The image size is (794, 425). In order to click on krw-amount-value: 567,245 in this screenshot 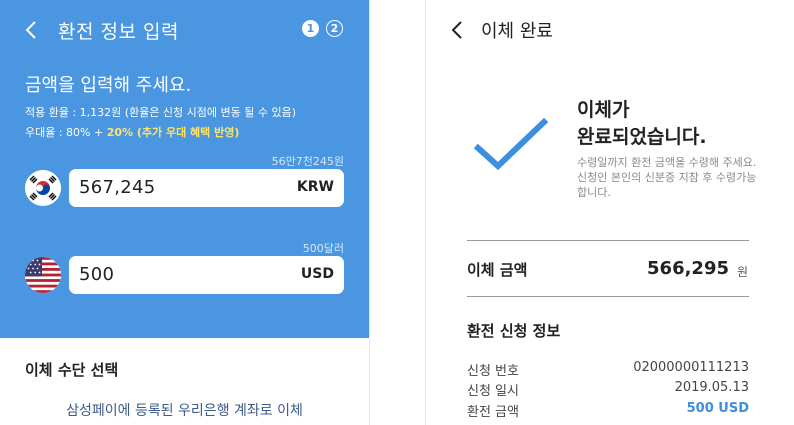, I will do `click(117, 187)`.